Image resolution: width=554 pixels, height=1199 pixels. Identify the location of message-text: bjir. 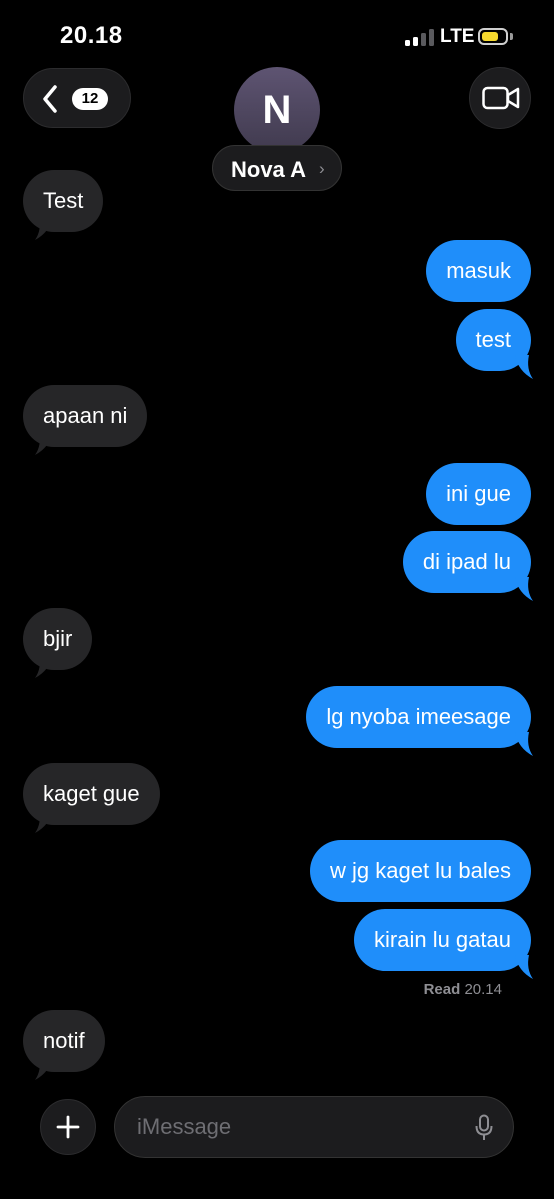
(58, 638).